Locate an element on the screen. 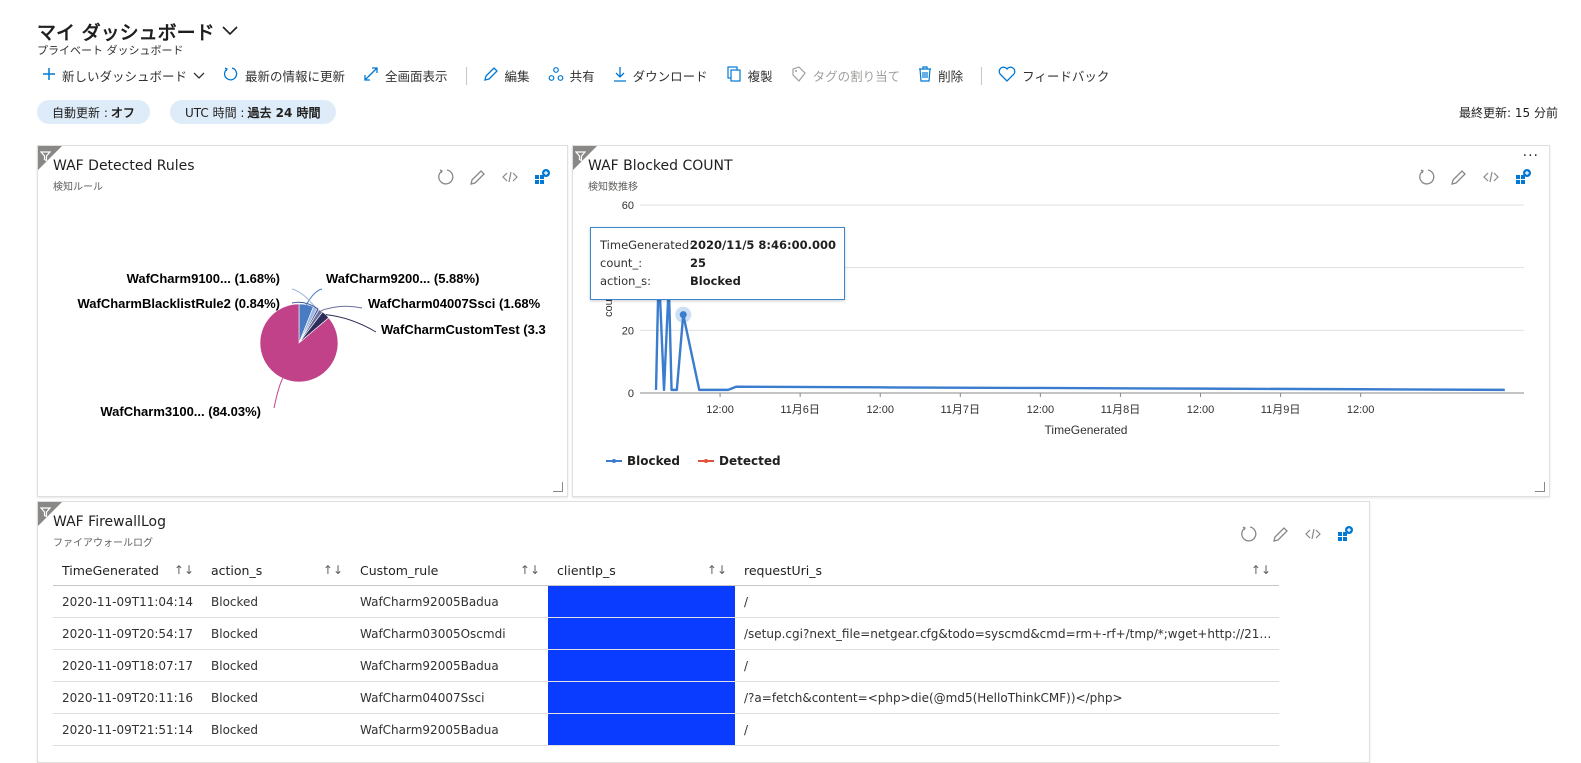  clone-button: 複製 is located at coordinates (749, 75).